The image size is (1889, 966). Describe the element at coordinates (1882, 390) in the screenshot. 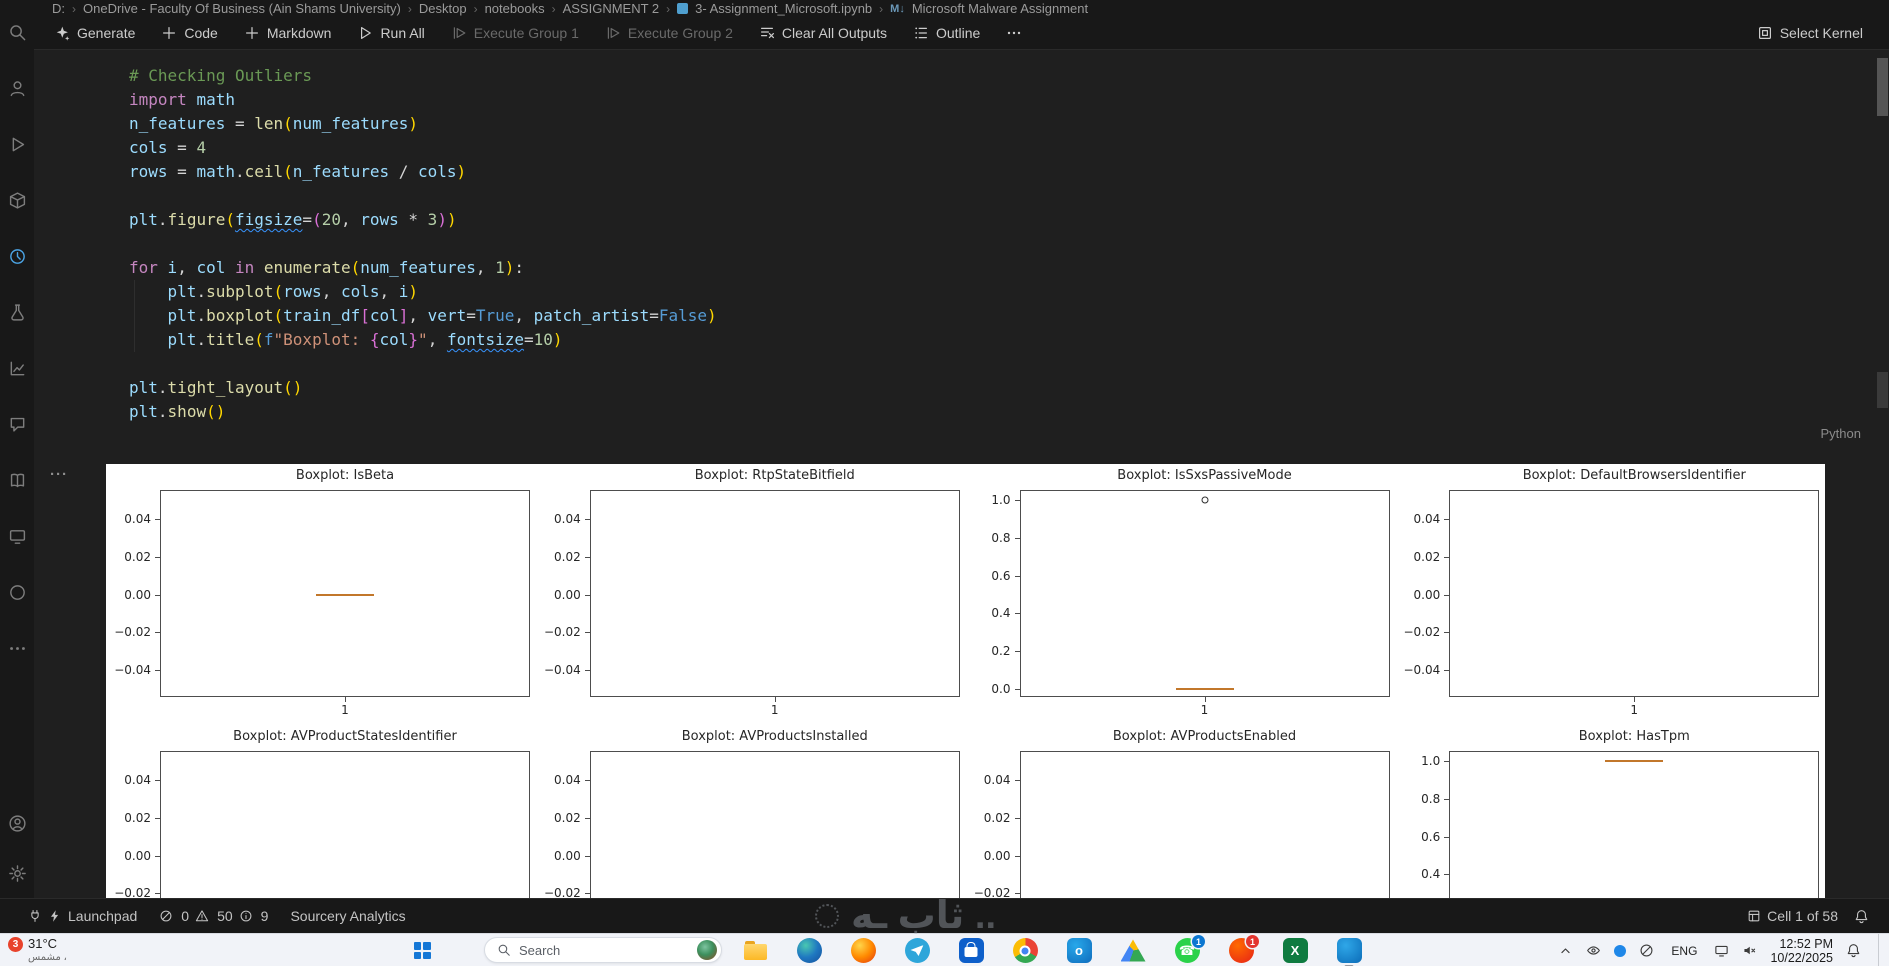

I see `scrollbar-mark` at that location.